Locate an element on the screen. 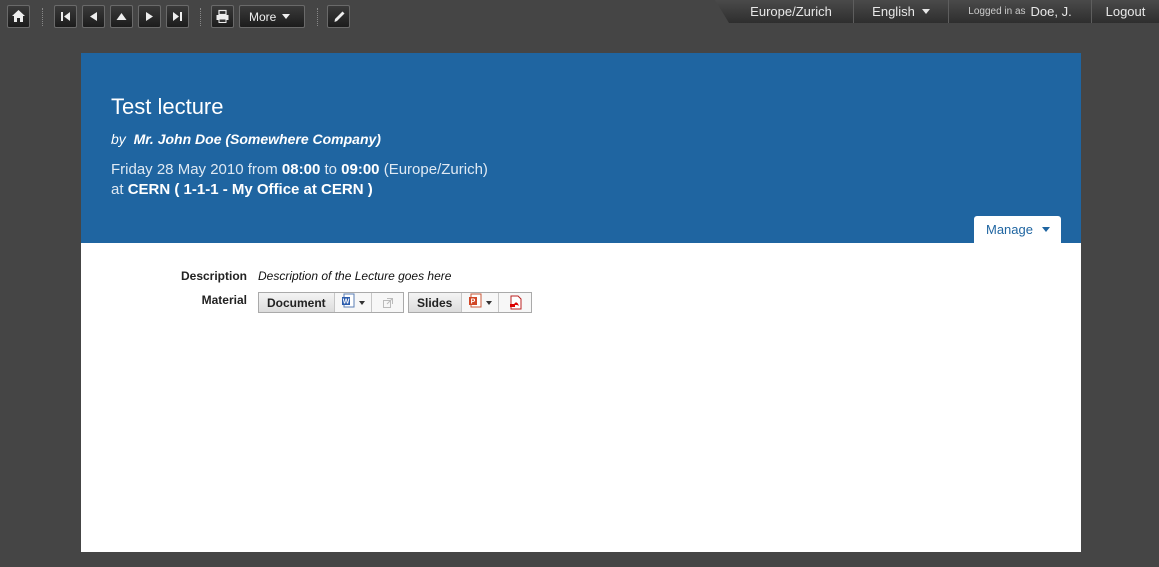 This screenshot has width=1159, height=567. speaker-line: by Mr. John Doe (Somewhere Company) is located at coordinates (246, 139).